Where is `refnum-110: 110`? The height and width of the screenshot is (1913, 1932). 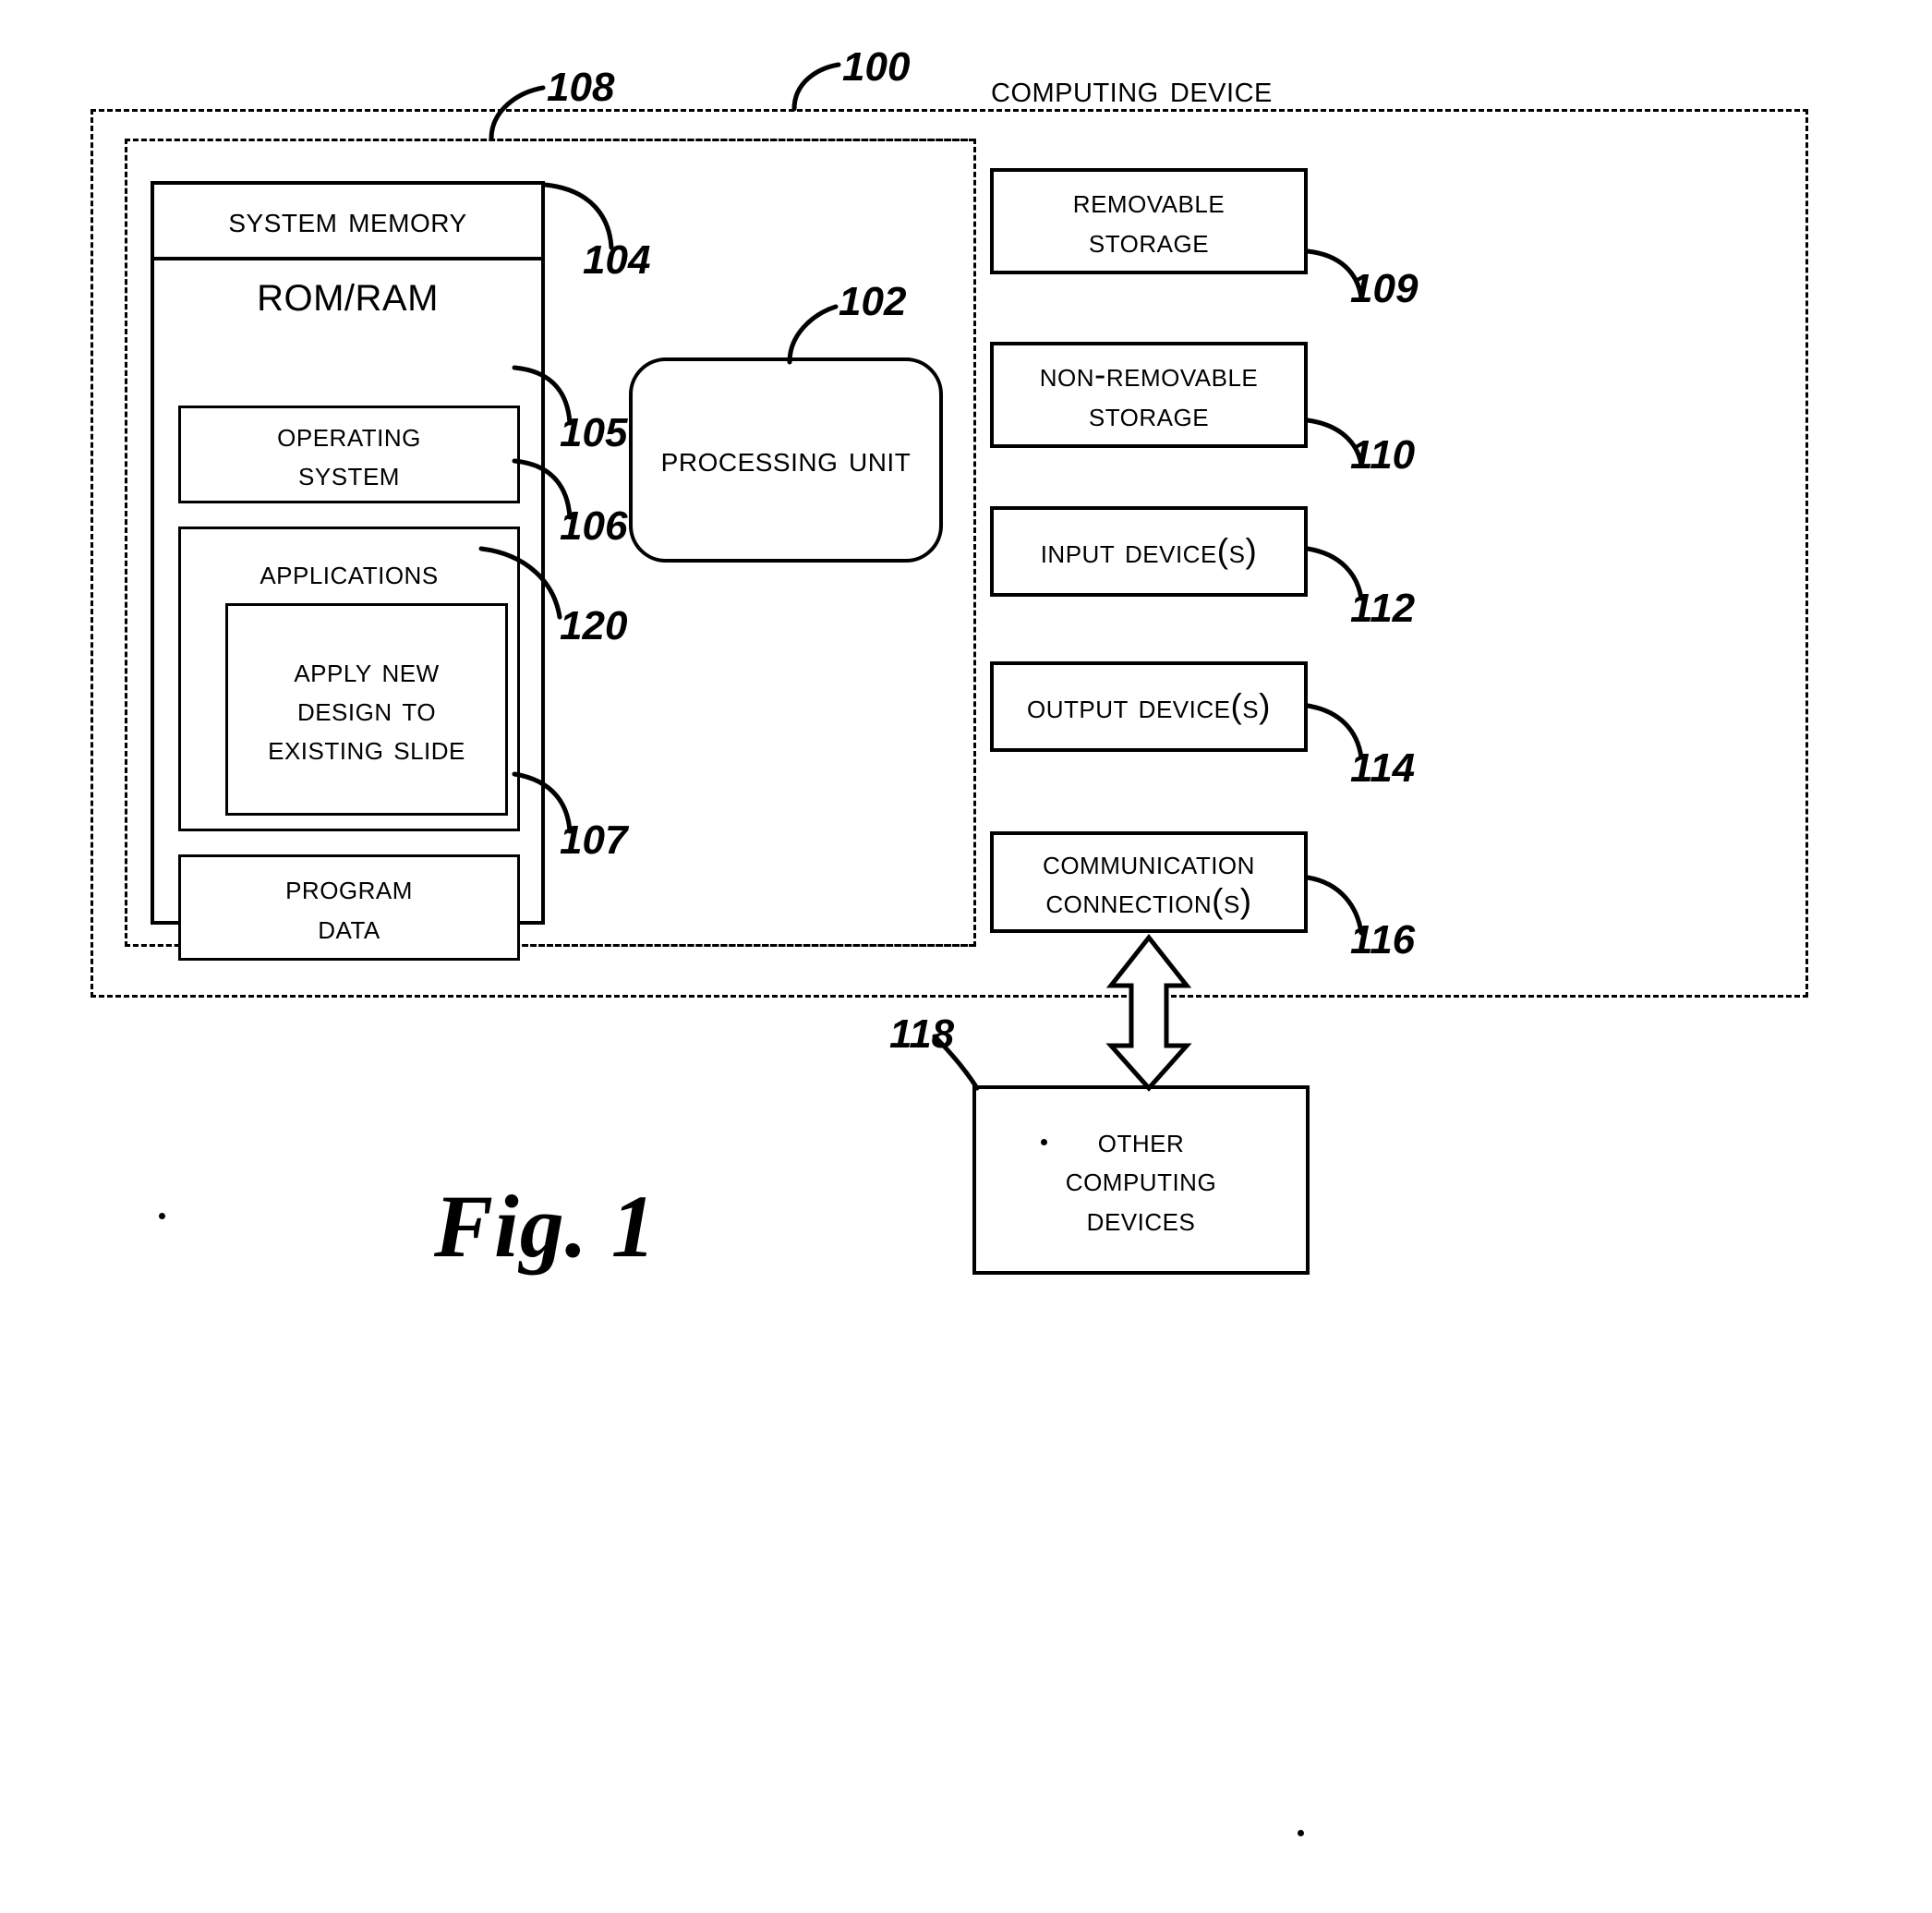
refnum-110: 110 is located at coordinates (1383, 455).